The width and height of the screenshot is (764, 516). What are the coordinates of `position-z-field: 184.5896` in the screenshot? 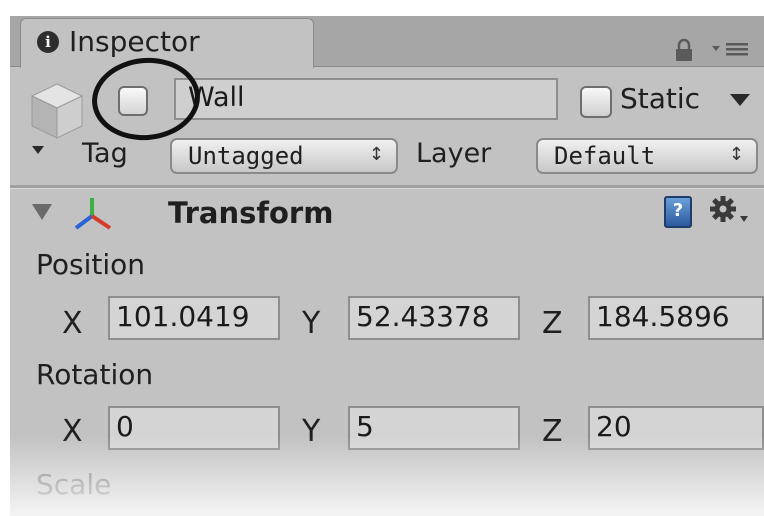 It's located at (676, 318).